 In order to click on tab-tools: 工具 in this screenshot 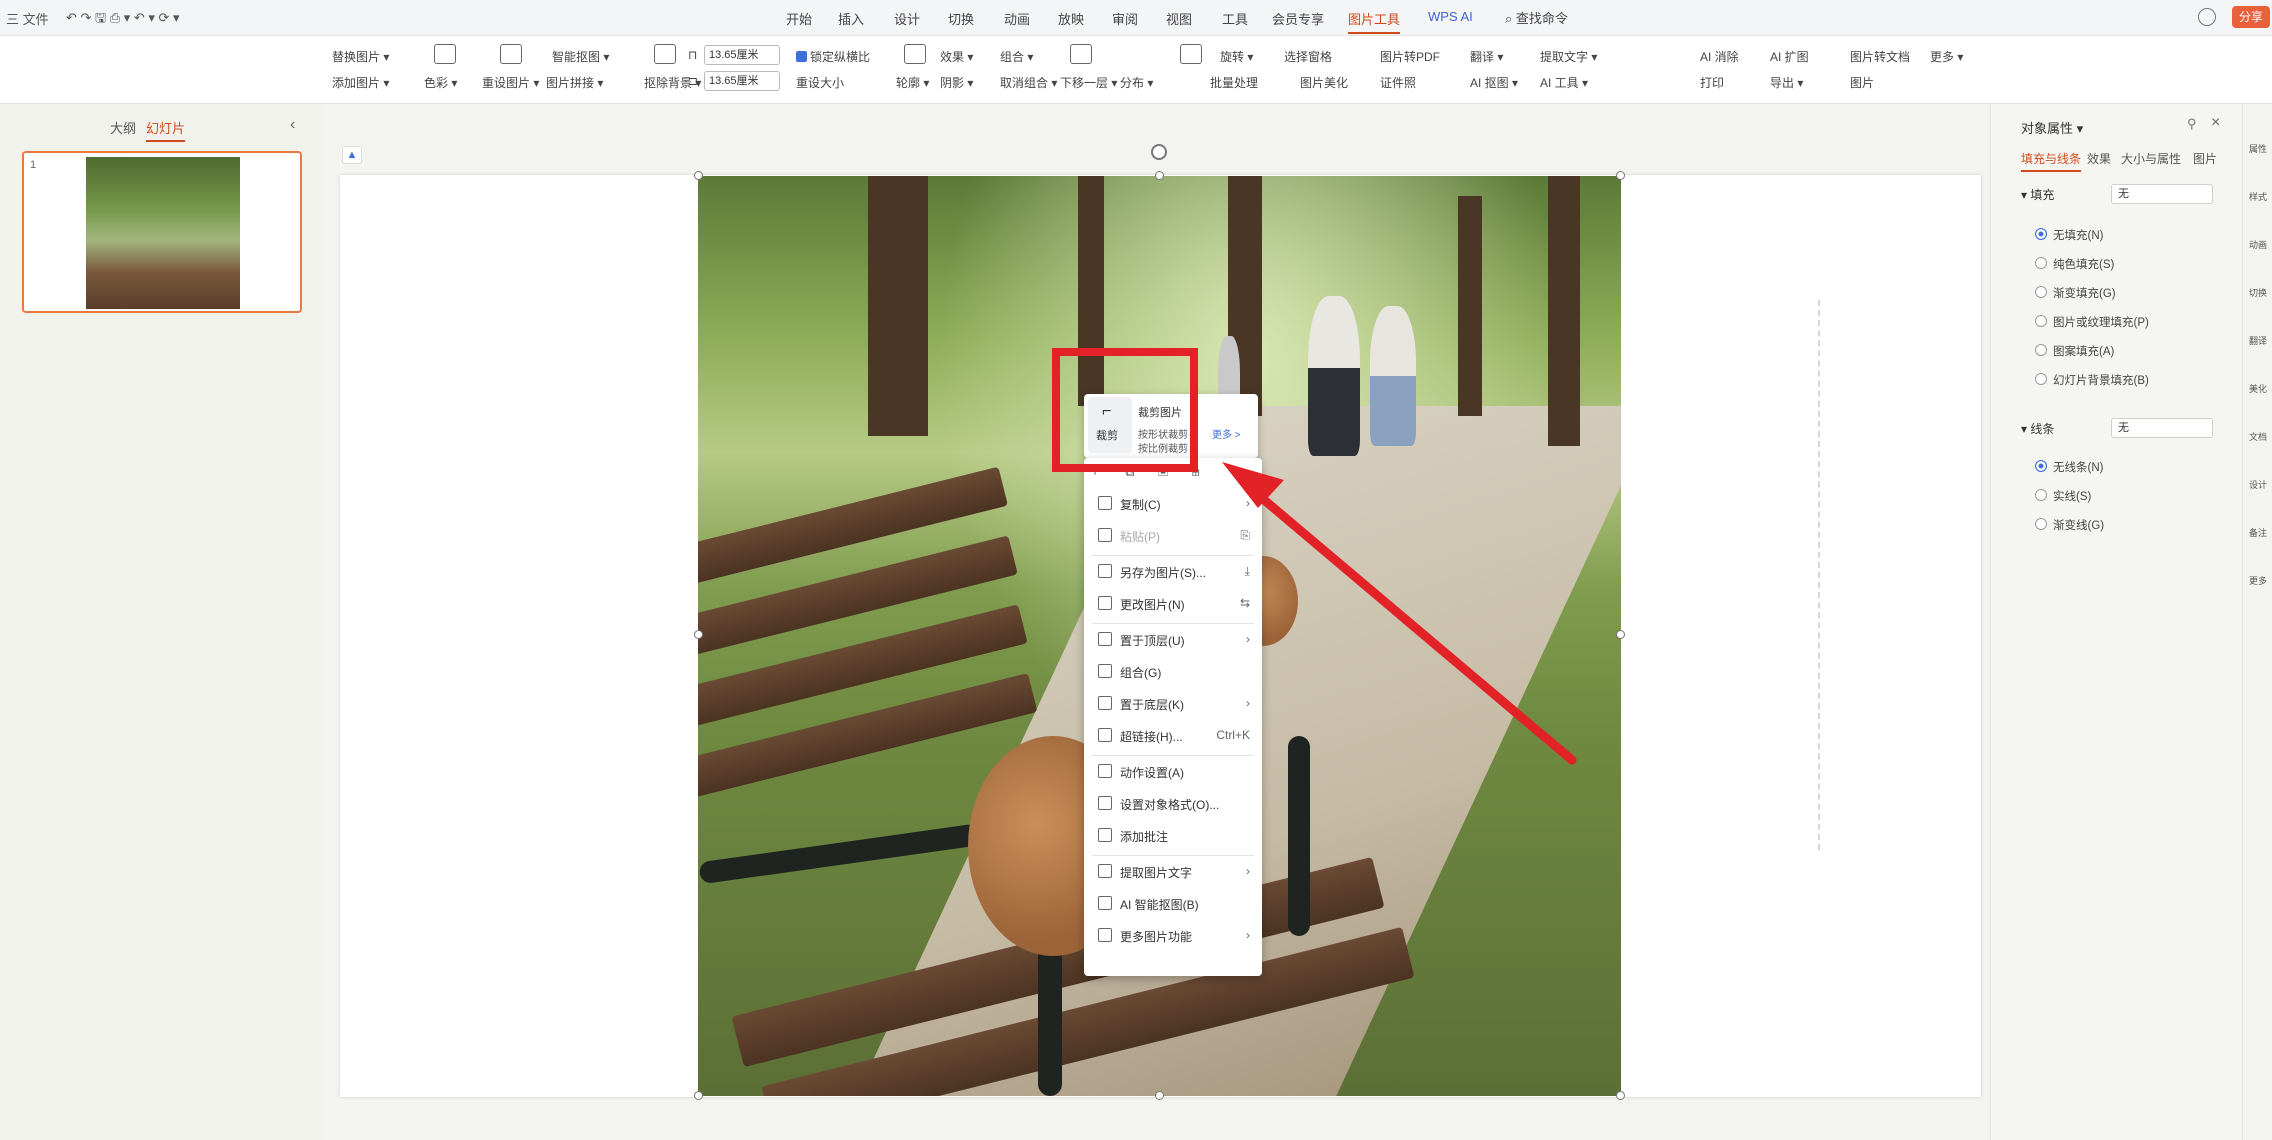, I will do `click(1235, 18)`.